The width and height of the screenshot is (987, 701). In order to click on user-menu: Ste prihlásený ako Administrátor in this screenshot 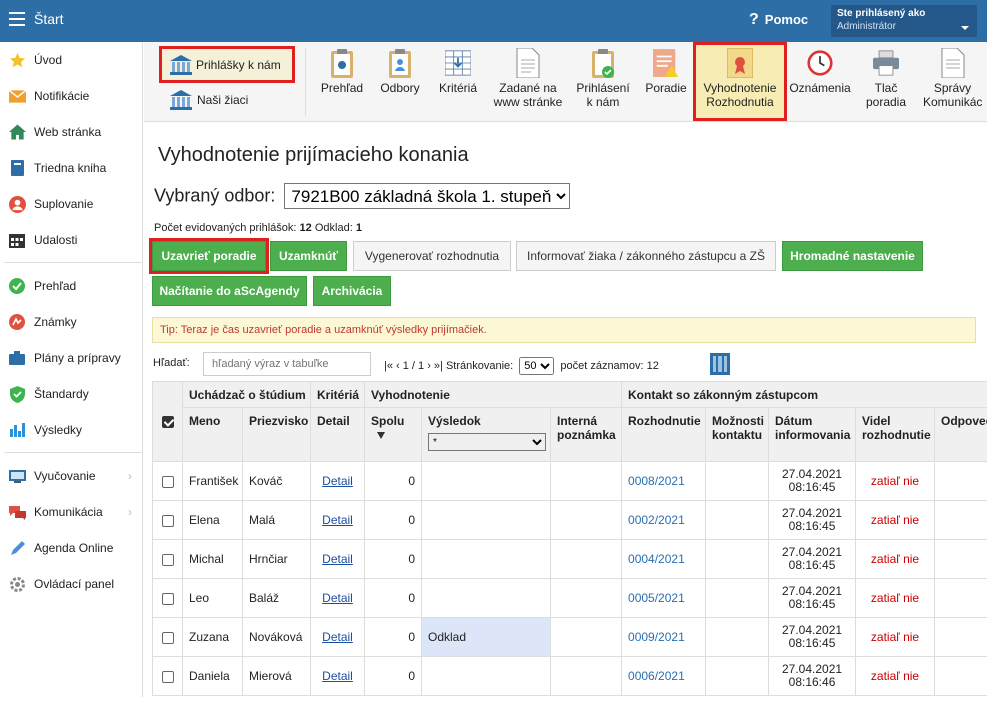, I will do `click(904, 21)`.